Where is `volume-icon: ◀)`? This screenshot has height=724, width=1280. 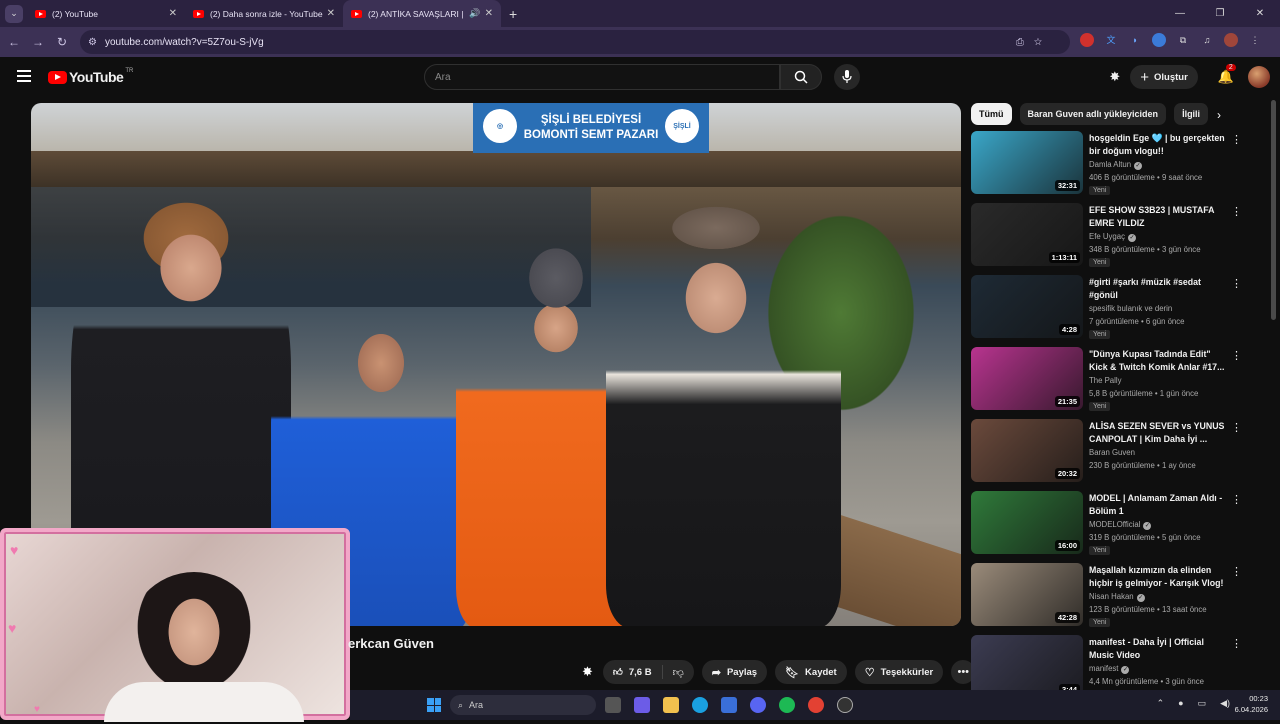
volume-icon: ◀) is located at coordinates (1225, 703).